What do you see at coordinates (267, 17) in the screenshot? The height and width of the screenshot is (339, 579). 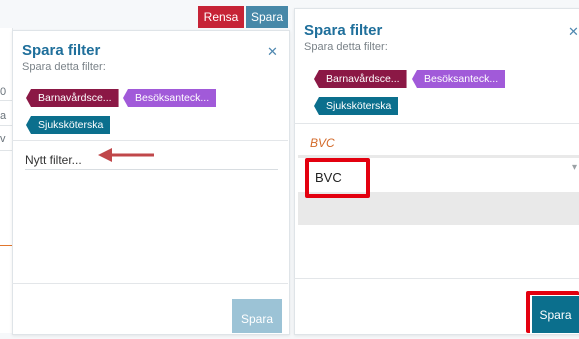 I see `save-filter-button: Spara` at bounding box center [267, 17].